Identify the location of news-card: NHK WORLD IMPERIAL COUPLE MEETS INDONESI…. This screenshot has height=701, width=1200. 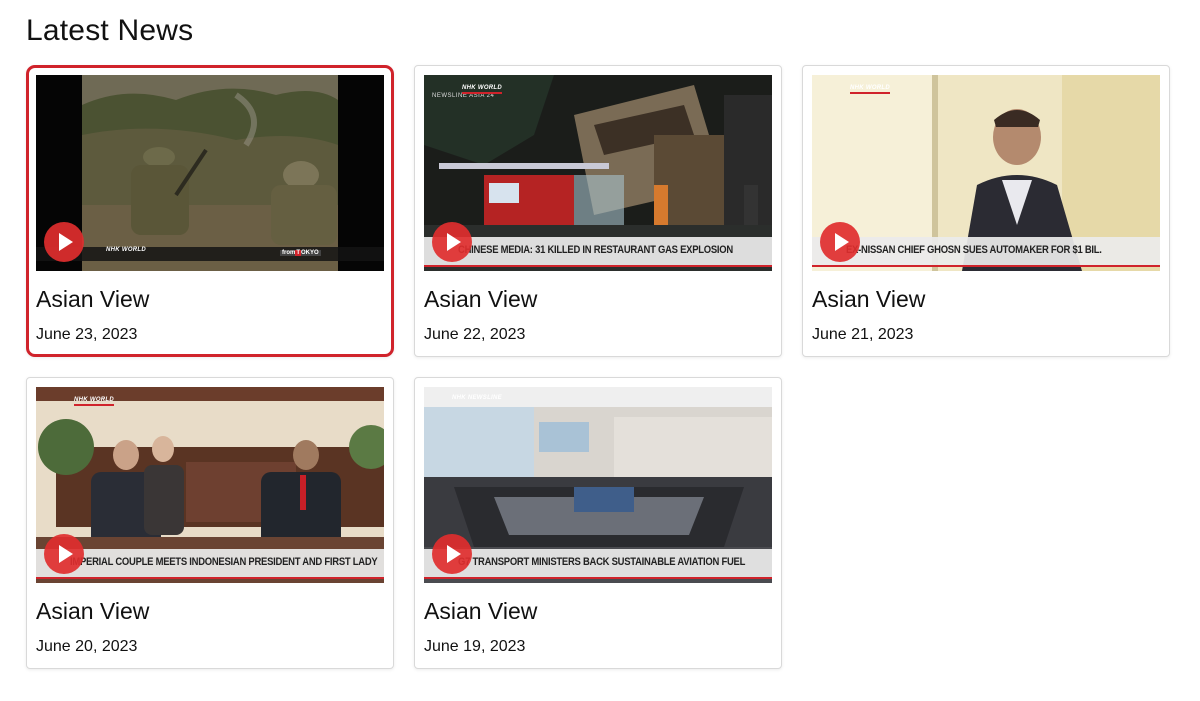
(210, 523).